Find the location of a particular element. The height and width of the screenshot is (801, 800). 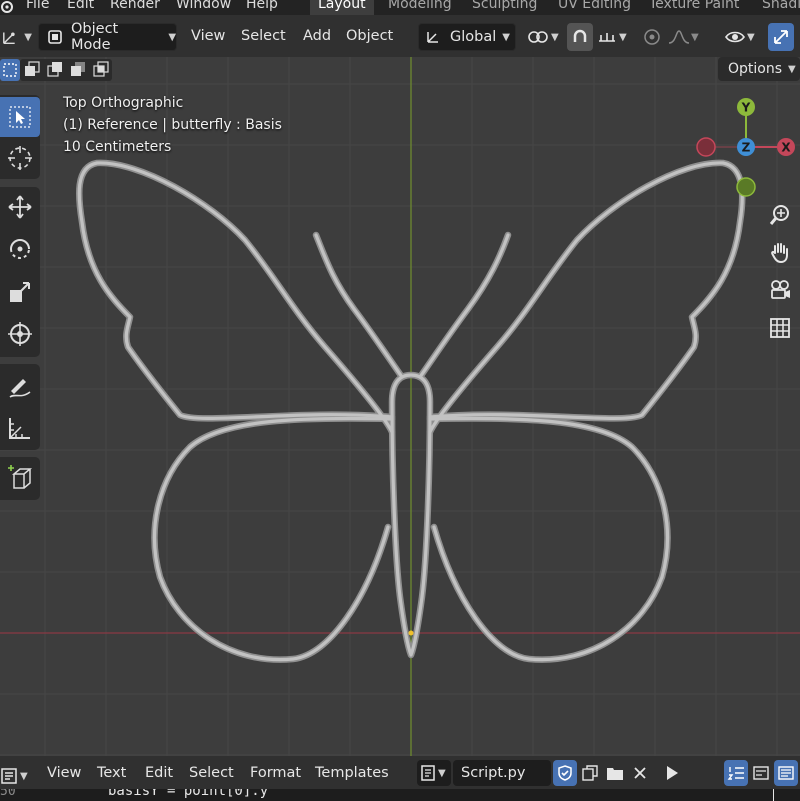

menu-help: Help is located at coordinates (262, 6).